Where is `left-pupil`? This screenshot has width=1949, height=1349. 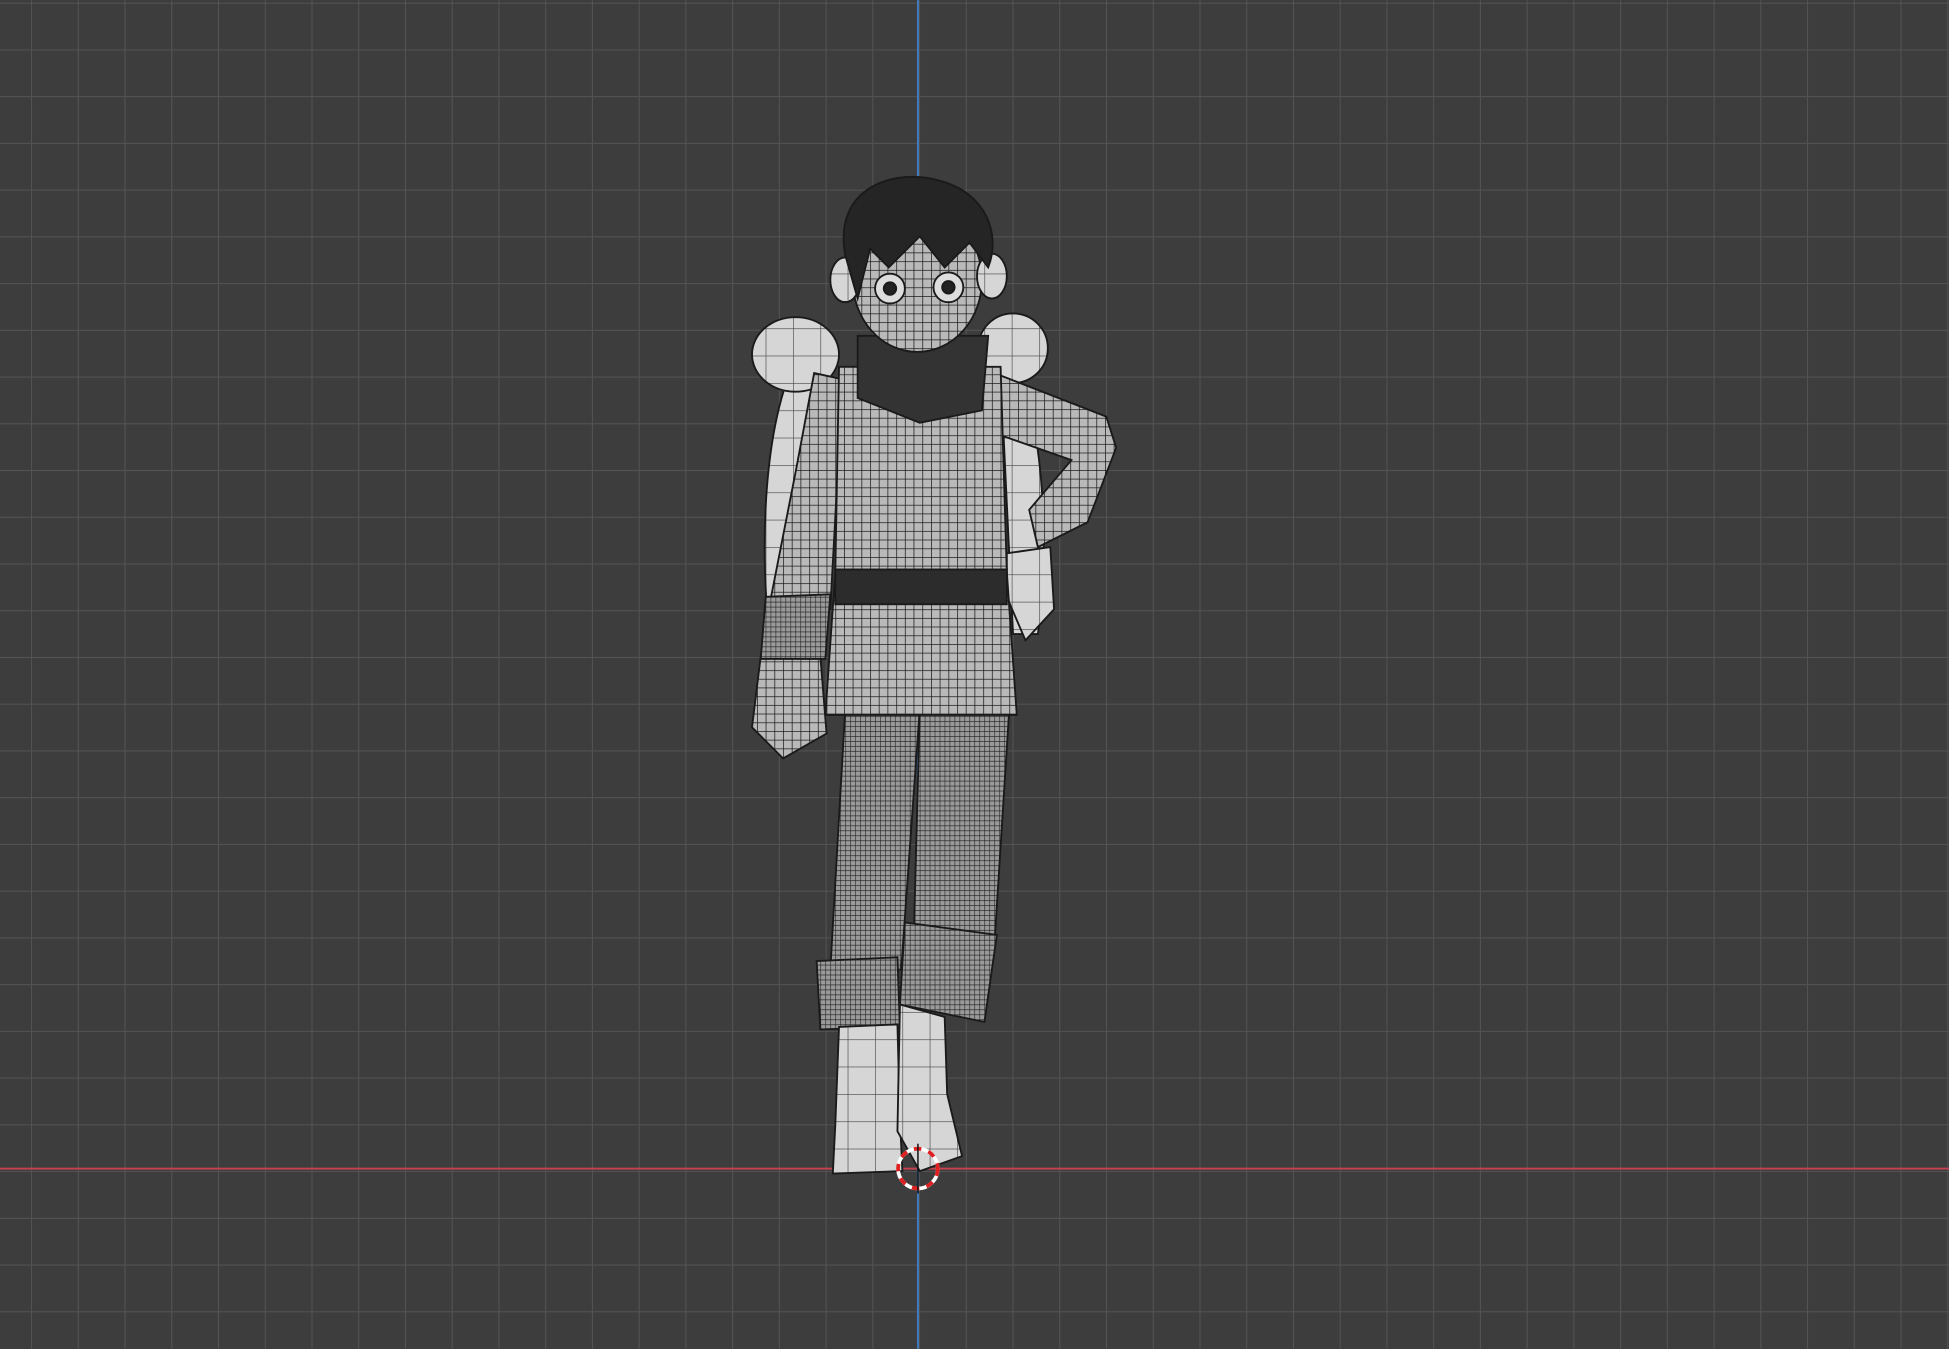
left-pupil is located at coordinates (890, 288).